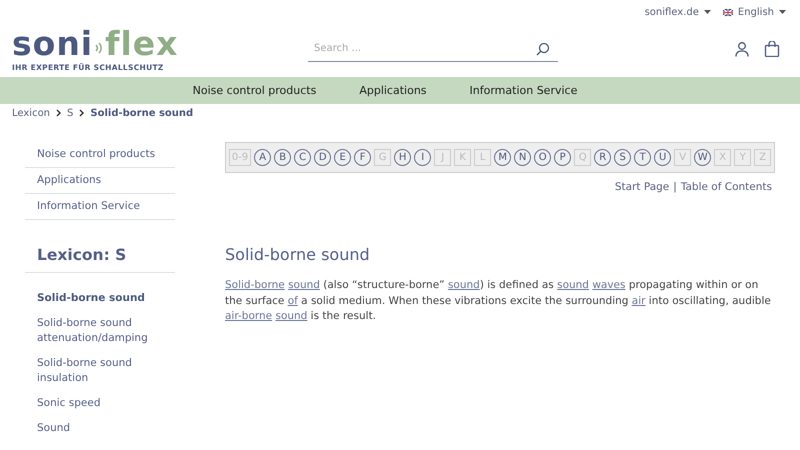 This screenshot has width=800, height=450. What do you see at coordinates (703, 157) in the screenshot?
I see `letter-link: W` at bounding box center [703, 157].